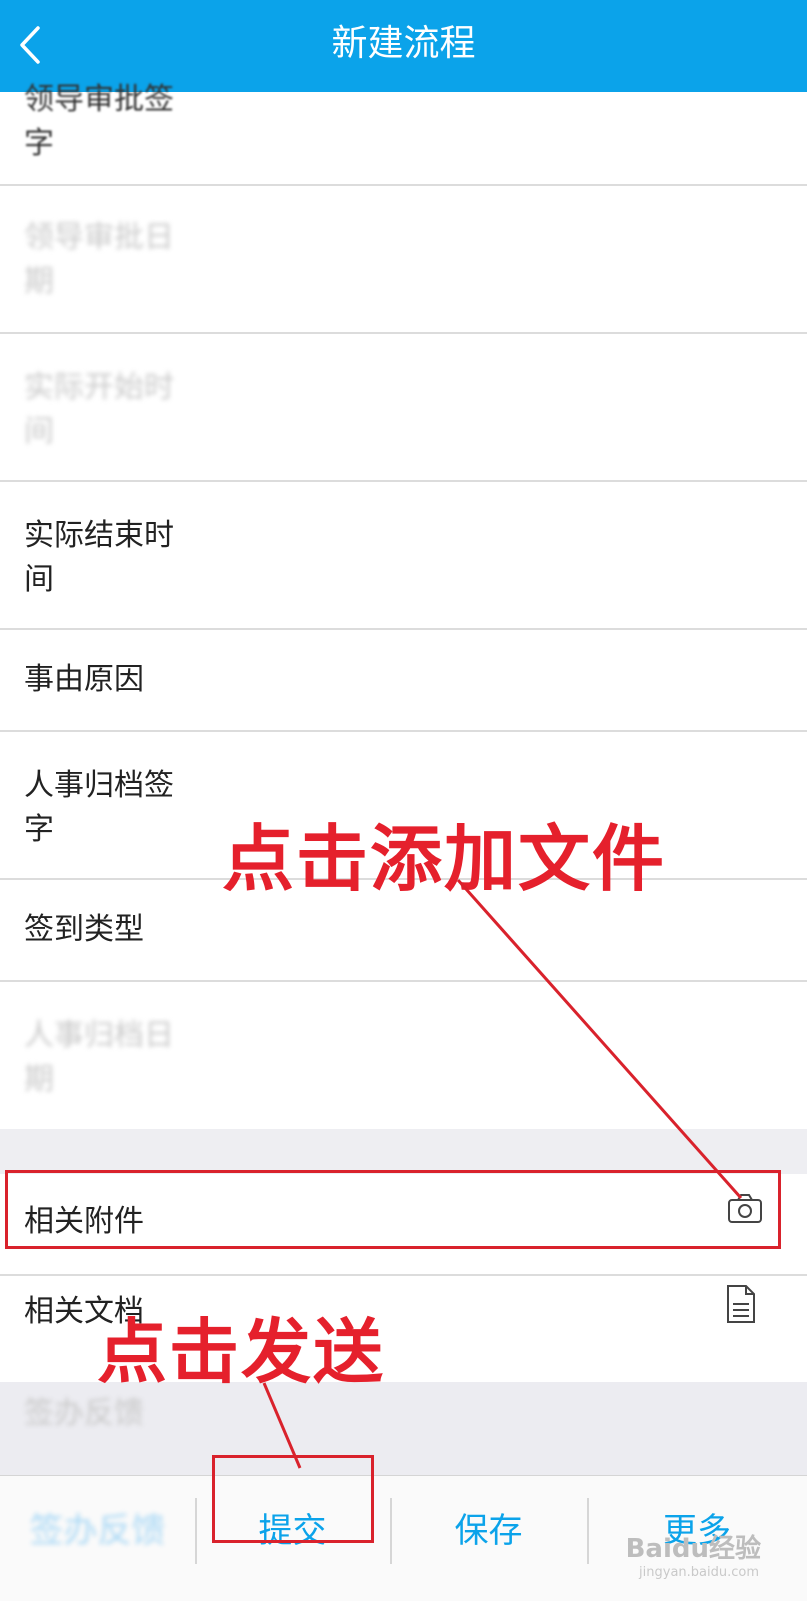 The height and width of the screenshot is (1601, 807). What do you see at coordinates (599, 1039) in the screenshot?
I see `arrow-to-camera` at bounding box center [599, 1039].